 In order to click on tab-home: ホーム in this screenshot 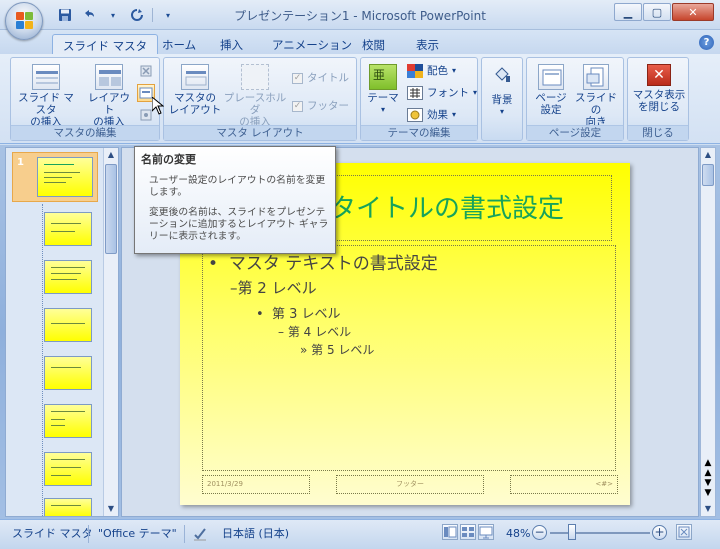, I will do `click(179, 44)`.